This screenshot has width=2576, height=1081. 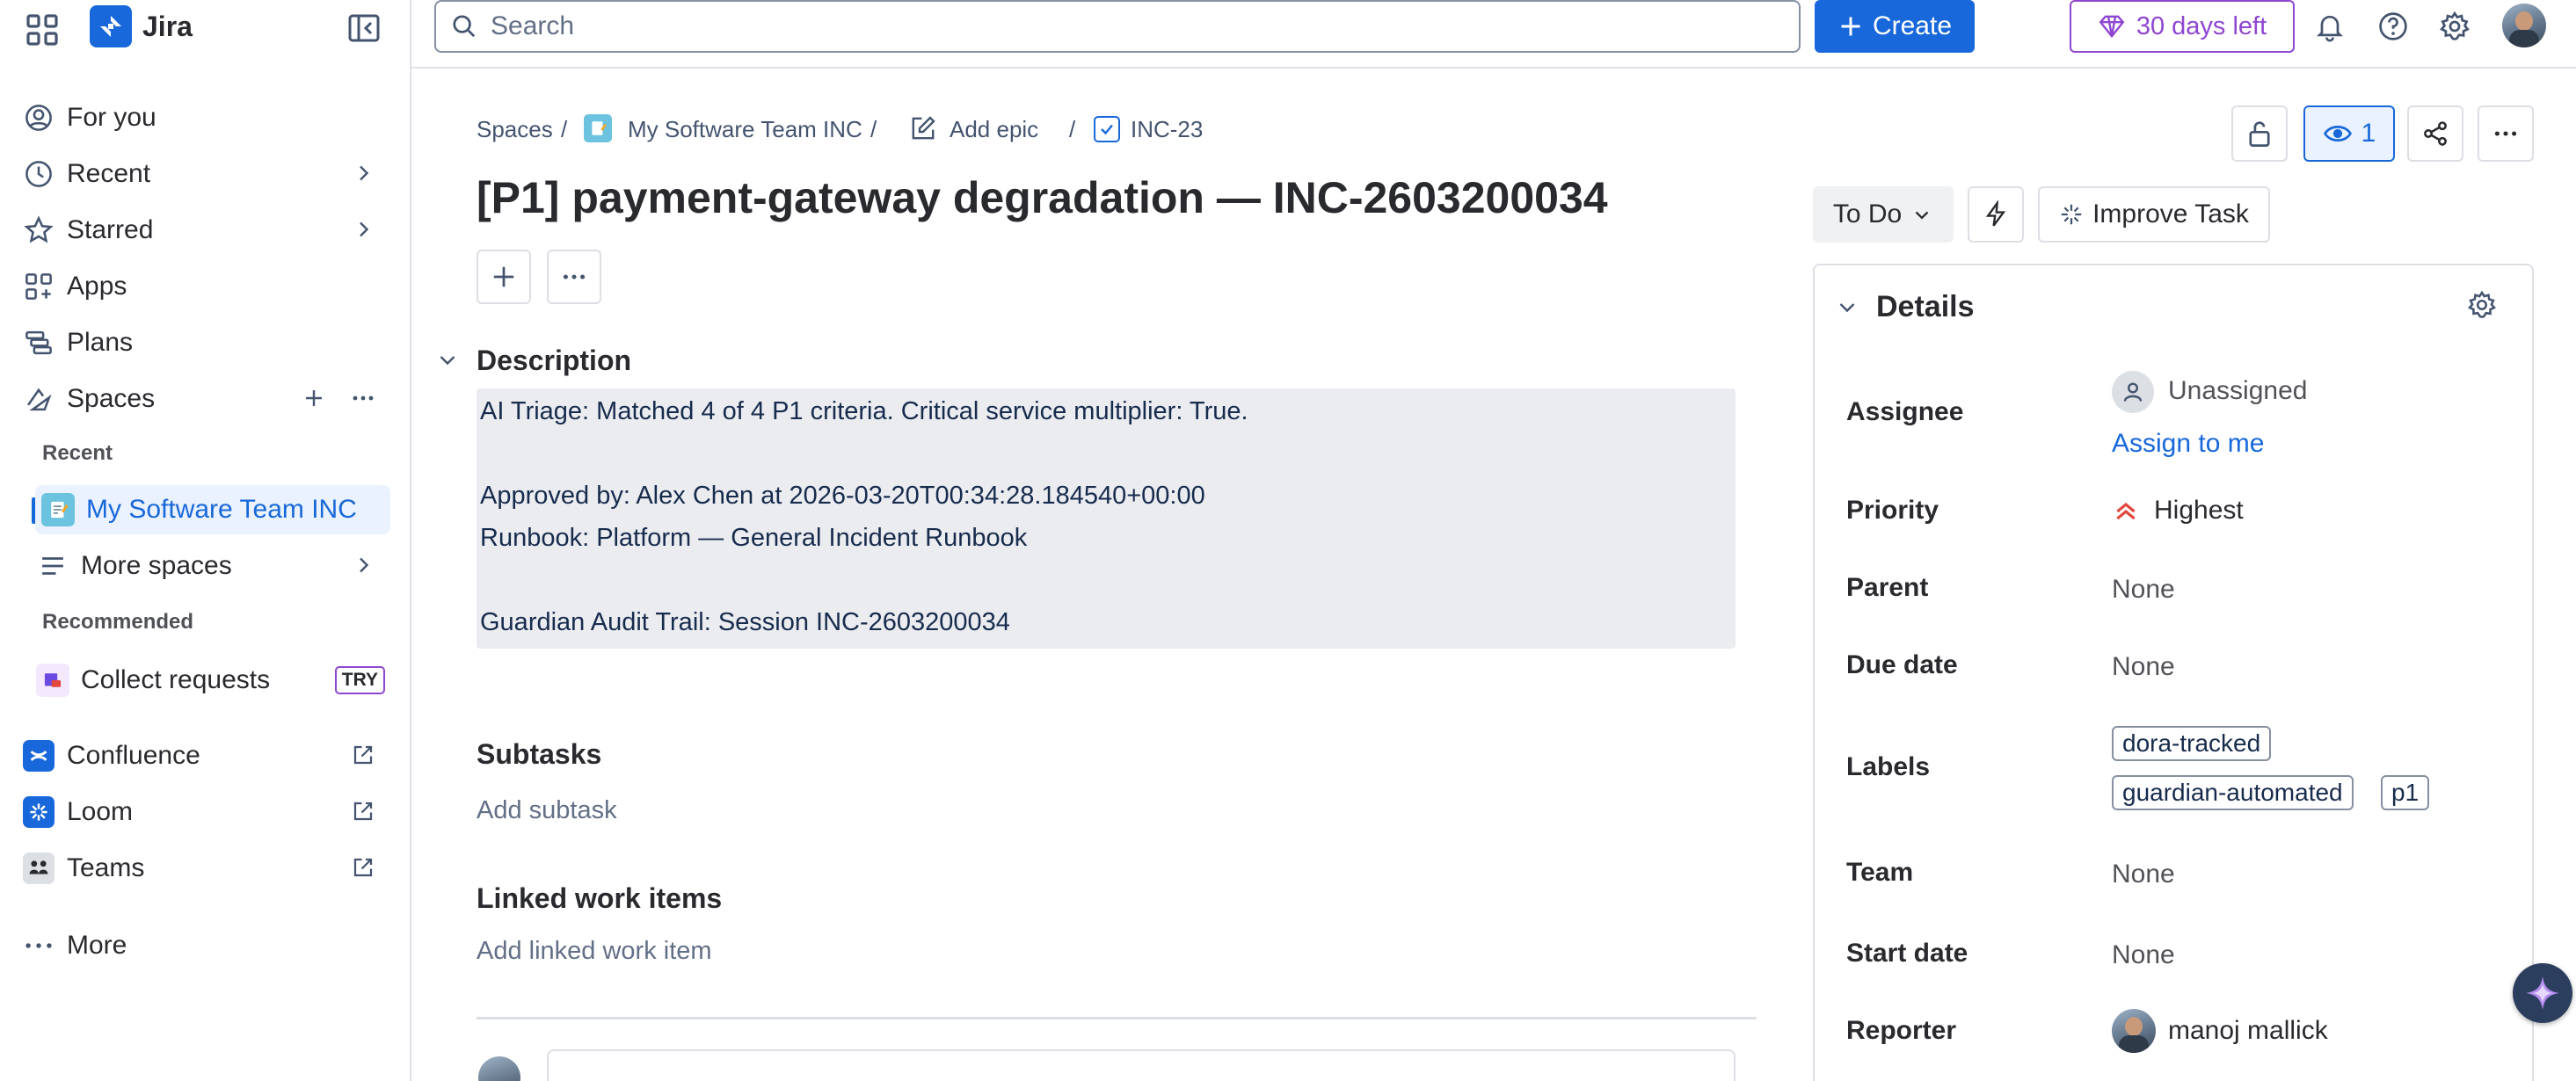 What do you see at coordinates (2454, 27) in the screenshot?
I see `settings-gear-icon` at bounding box center [2454, 27].